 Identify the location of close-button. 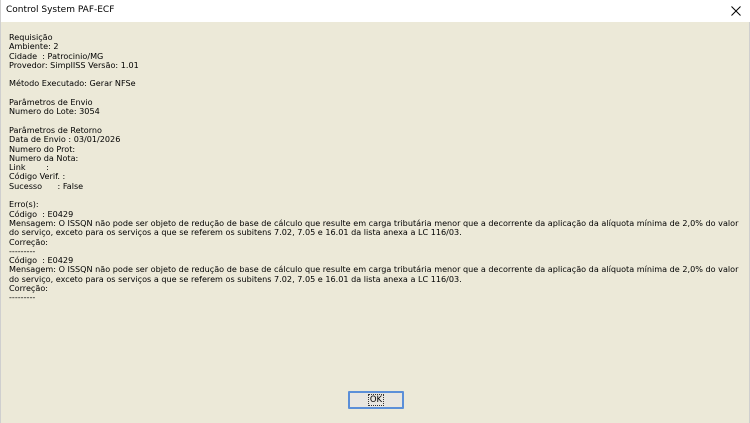
(736, 11).